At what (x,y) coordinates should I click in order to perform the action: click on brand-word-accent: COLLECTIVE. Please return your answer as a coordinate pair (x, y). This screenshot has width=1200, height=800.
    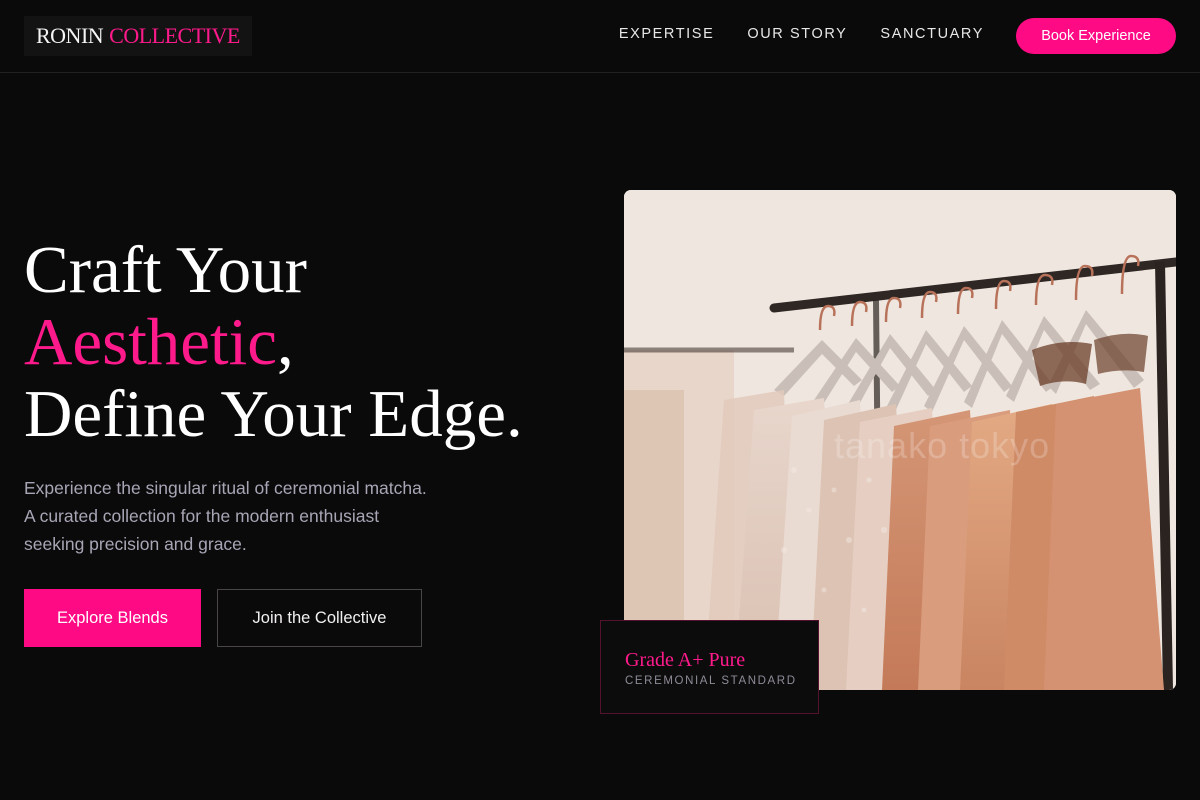
    Looking at the image, I should click on (174, 35).